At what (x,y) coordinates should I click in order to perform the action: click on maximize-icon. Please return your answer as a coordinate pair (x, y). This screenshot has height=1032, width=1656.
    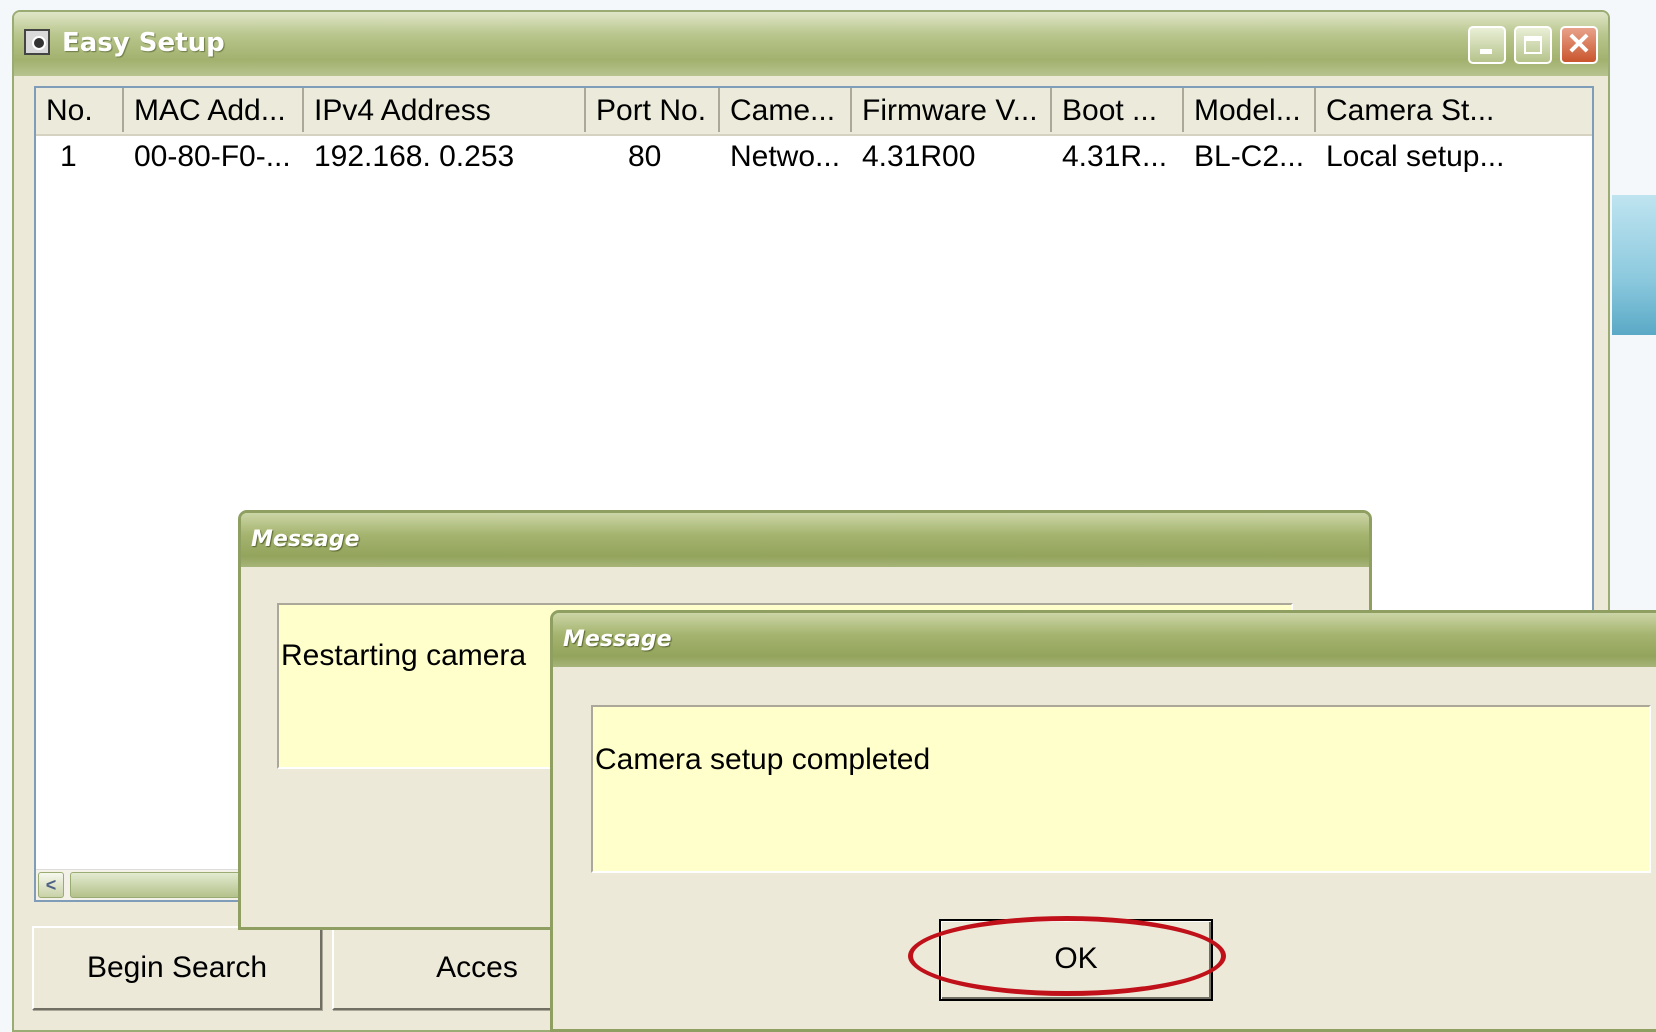
    Looking at the image, I should click on (1533, 45).